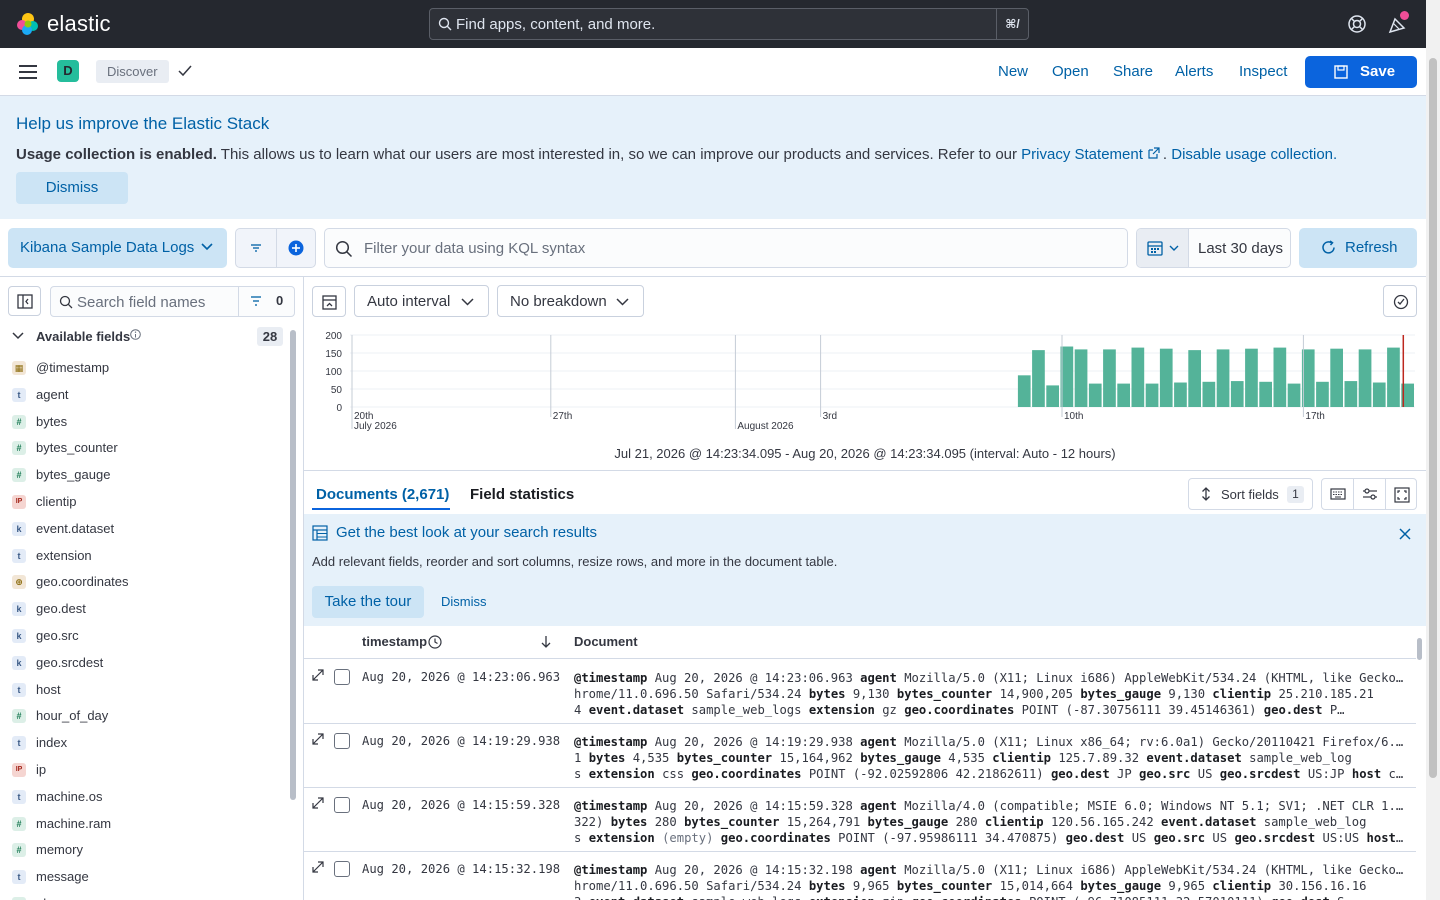  Describe the element at coordinates (1370, 494) in the screenshot. I see `display-settings-icon` at that location.